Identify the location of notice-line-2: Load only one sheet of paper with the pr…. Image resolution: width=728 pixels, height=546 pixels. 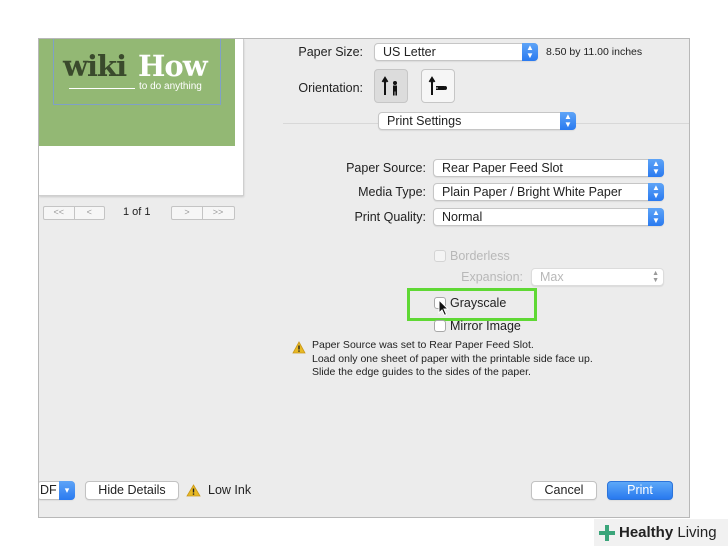
(452, 358).